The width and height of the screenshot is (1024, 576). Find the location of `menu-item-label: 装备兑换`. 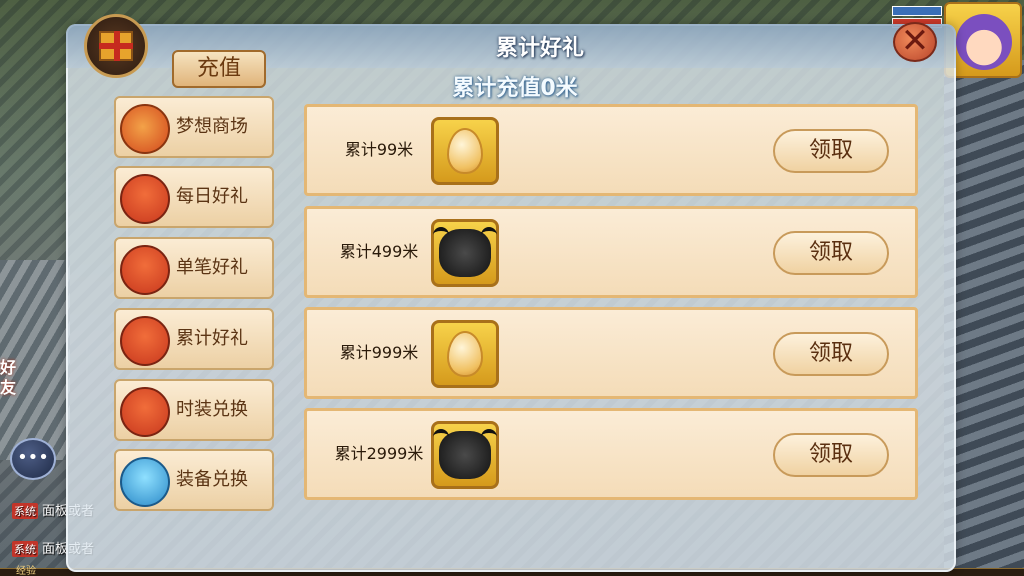

menu-item-label: 装备兑换 is located at coordinates (212, 479).